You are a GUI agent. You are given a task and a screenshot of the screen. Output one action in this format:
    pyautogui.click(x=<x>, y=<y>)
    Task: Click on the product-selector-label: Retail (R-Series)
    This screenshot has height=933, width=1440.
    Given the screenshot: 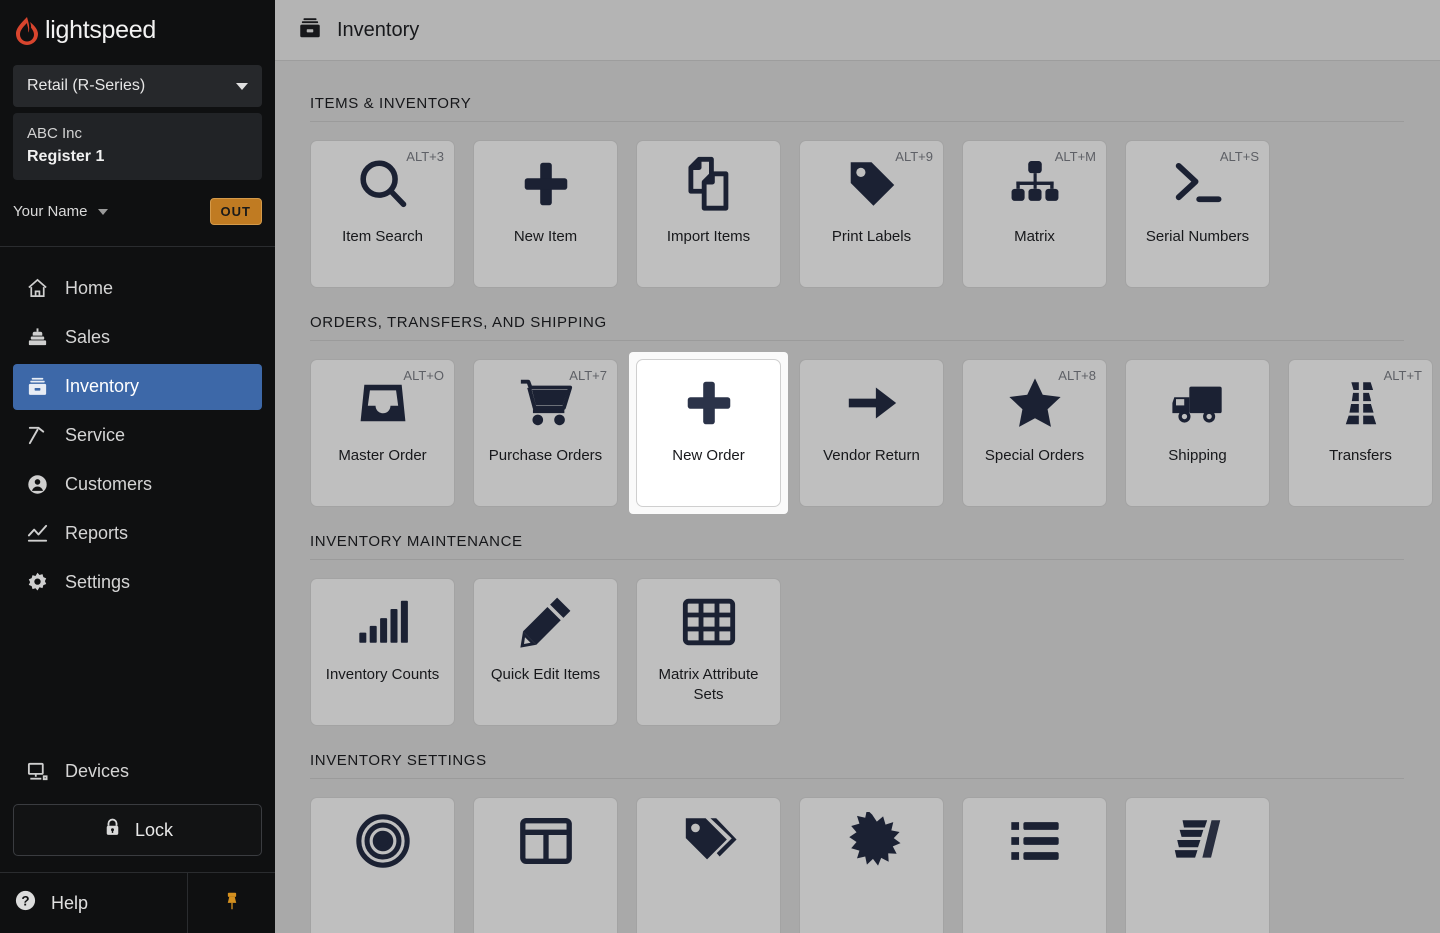 What is the action you would take?
    pyautogui.click(x=86, y=85)
    